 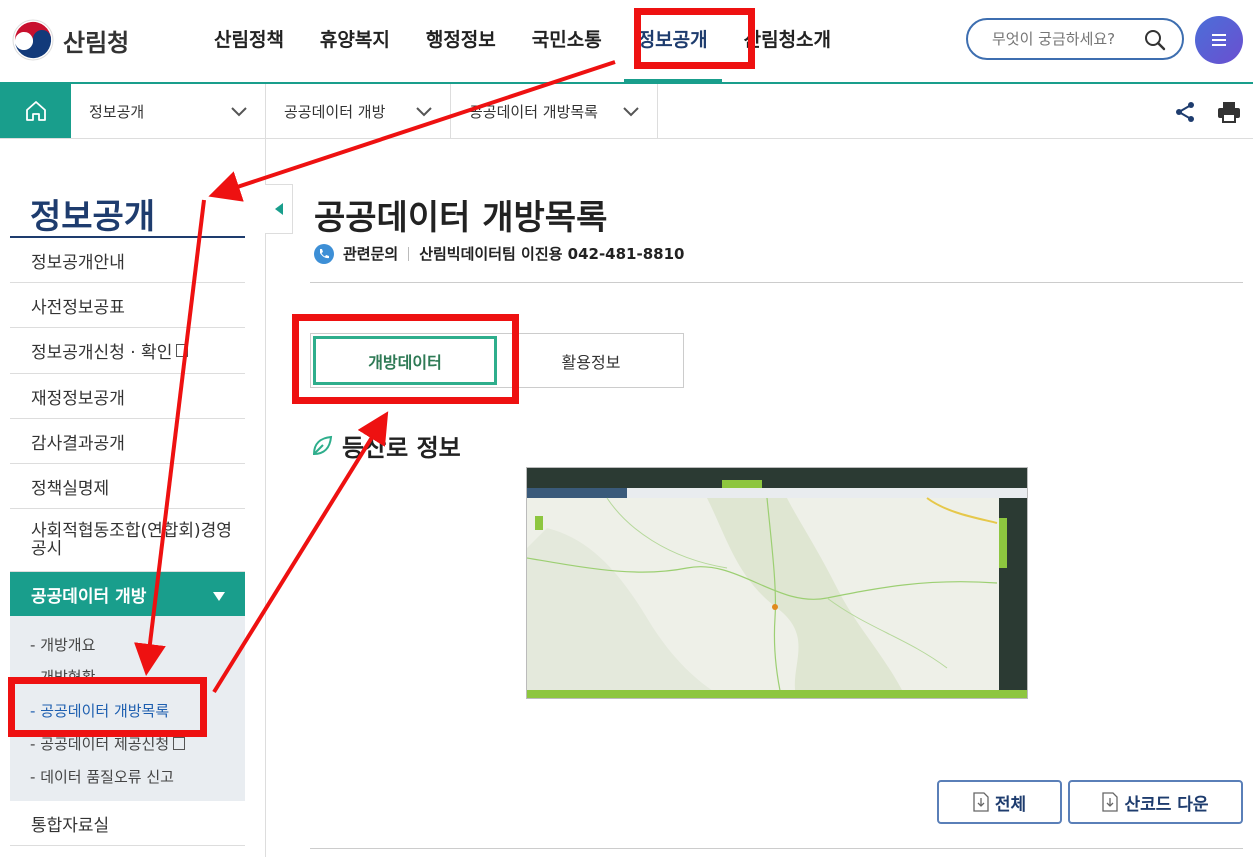 I want to click on sidebar-item-label: 재정정보공개, so click(x=78, y=398).